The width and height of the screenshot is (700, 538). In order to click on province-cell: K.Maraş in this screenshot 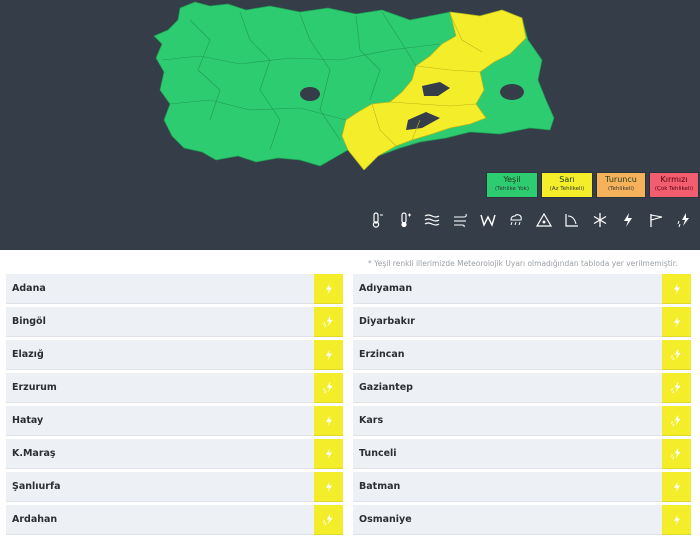, I will do `click(174, 454)`.